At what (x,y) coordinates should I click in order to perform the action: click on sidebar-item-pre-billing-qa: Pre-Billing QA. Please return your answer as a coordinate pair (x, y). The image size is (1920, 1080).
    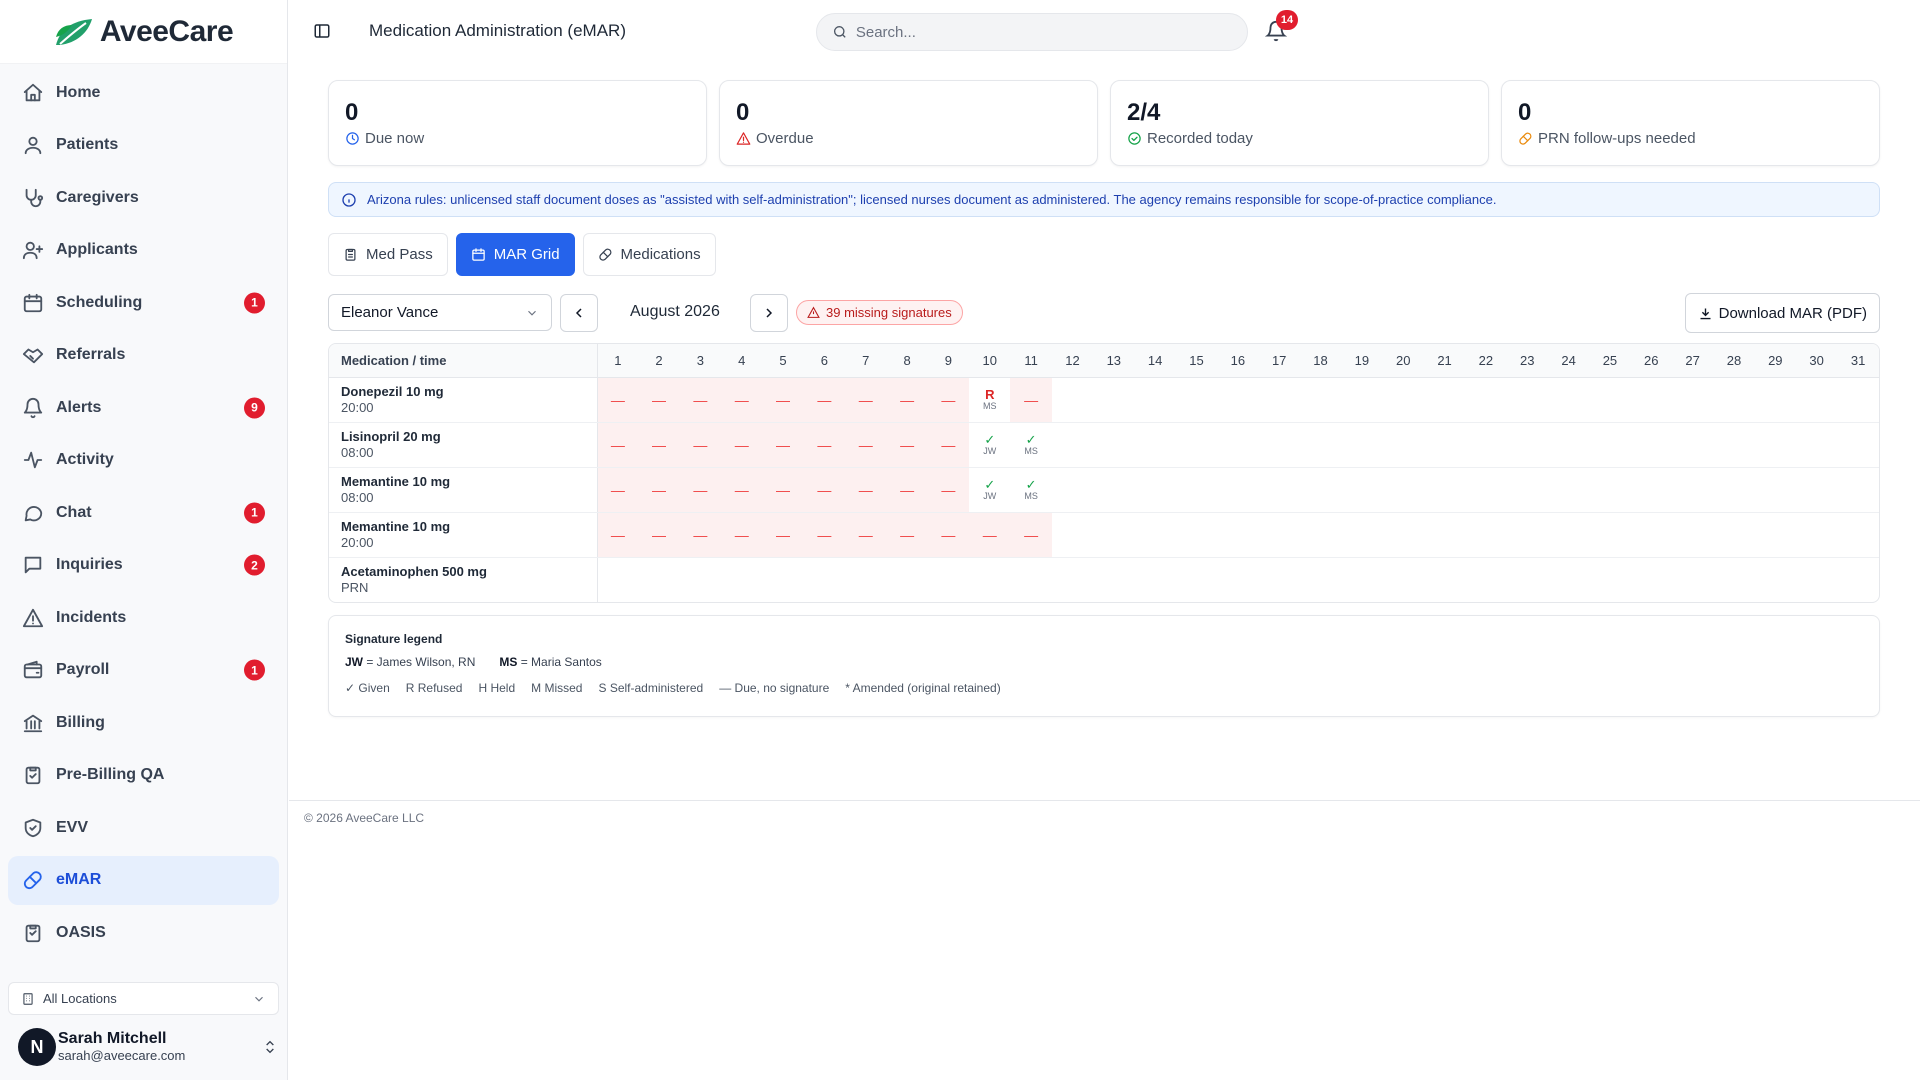
    Looking at the image, I should click on (143, 775).